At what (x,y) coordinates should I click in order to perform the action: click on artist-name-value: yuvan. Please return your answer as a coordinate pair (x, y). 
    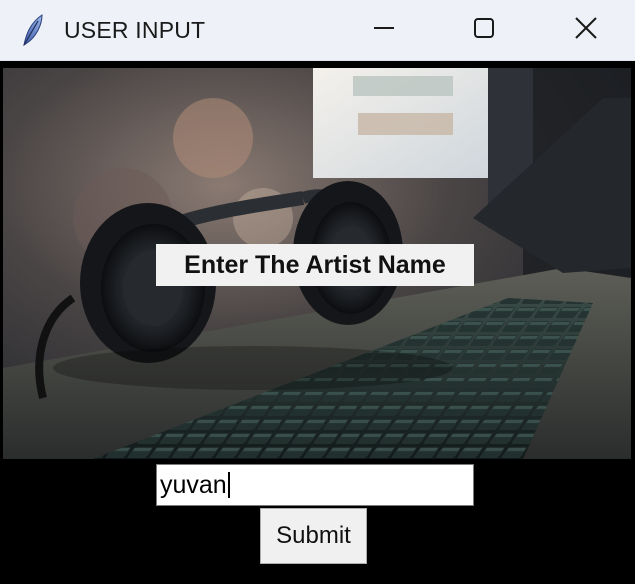
    Looking at the image, I should click on (193, 485).